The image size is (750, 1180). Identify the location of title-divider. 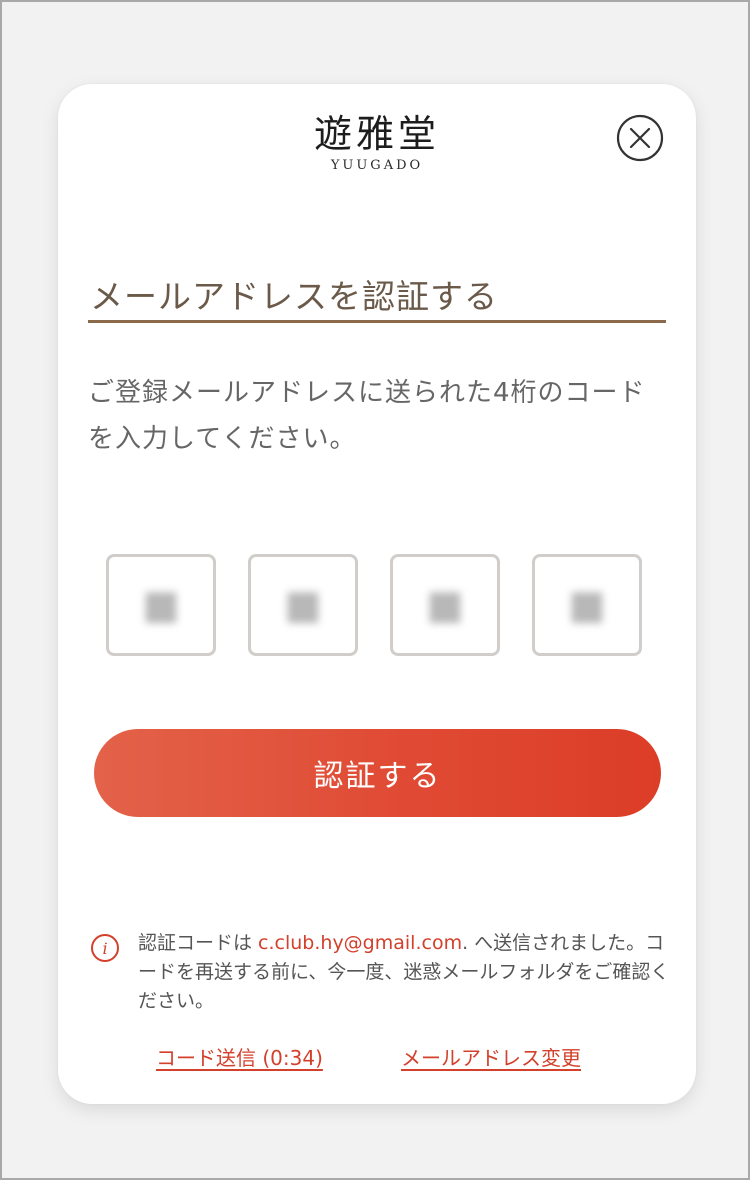
(377, 321).